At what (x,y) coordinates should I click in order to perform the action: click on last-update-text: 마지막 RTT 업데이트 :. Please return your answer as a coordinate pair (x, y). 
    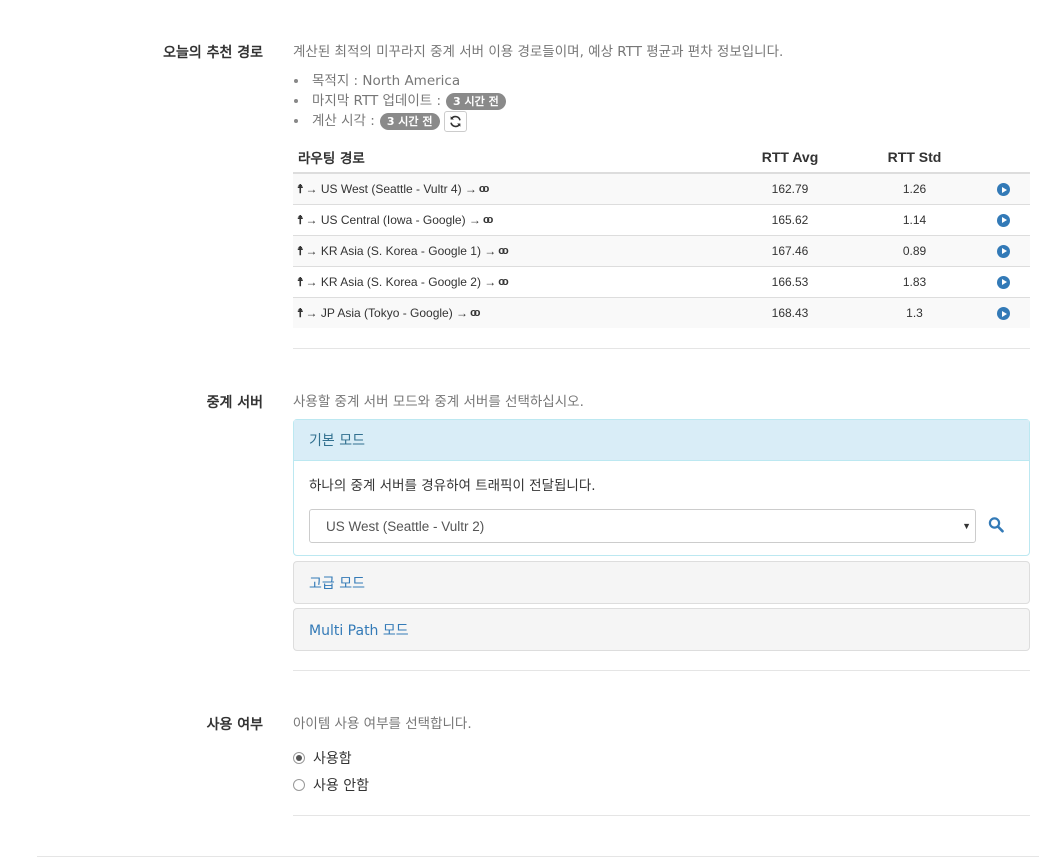
    Looking at the image, I should click on (377, 101).